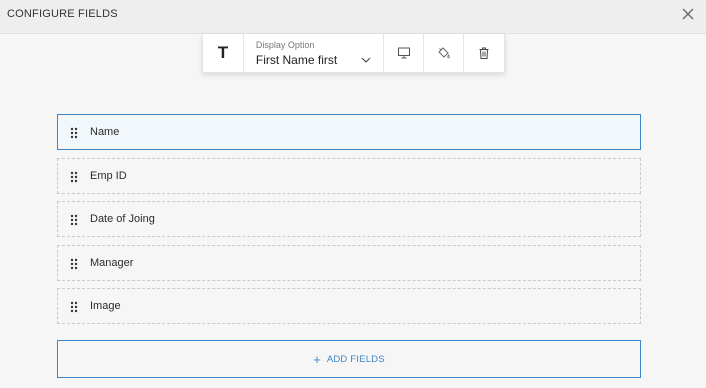 The width and height of the screenshot is (706, 388). What do you see at coordinates (317, 359) in the screenshot?
I see `plus-icon: +` at bounding box center [317, 359].